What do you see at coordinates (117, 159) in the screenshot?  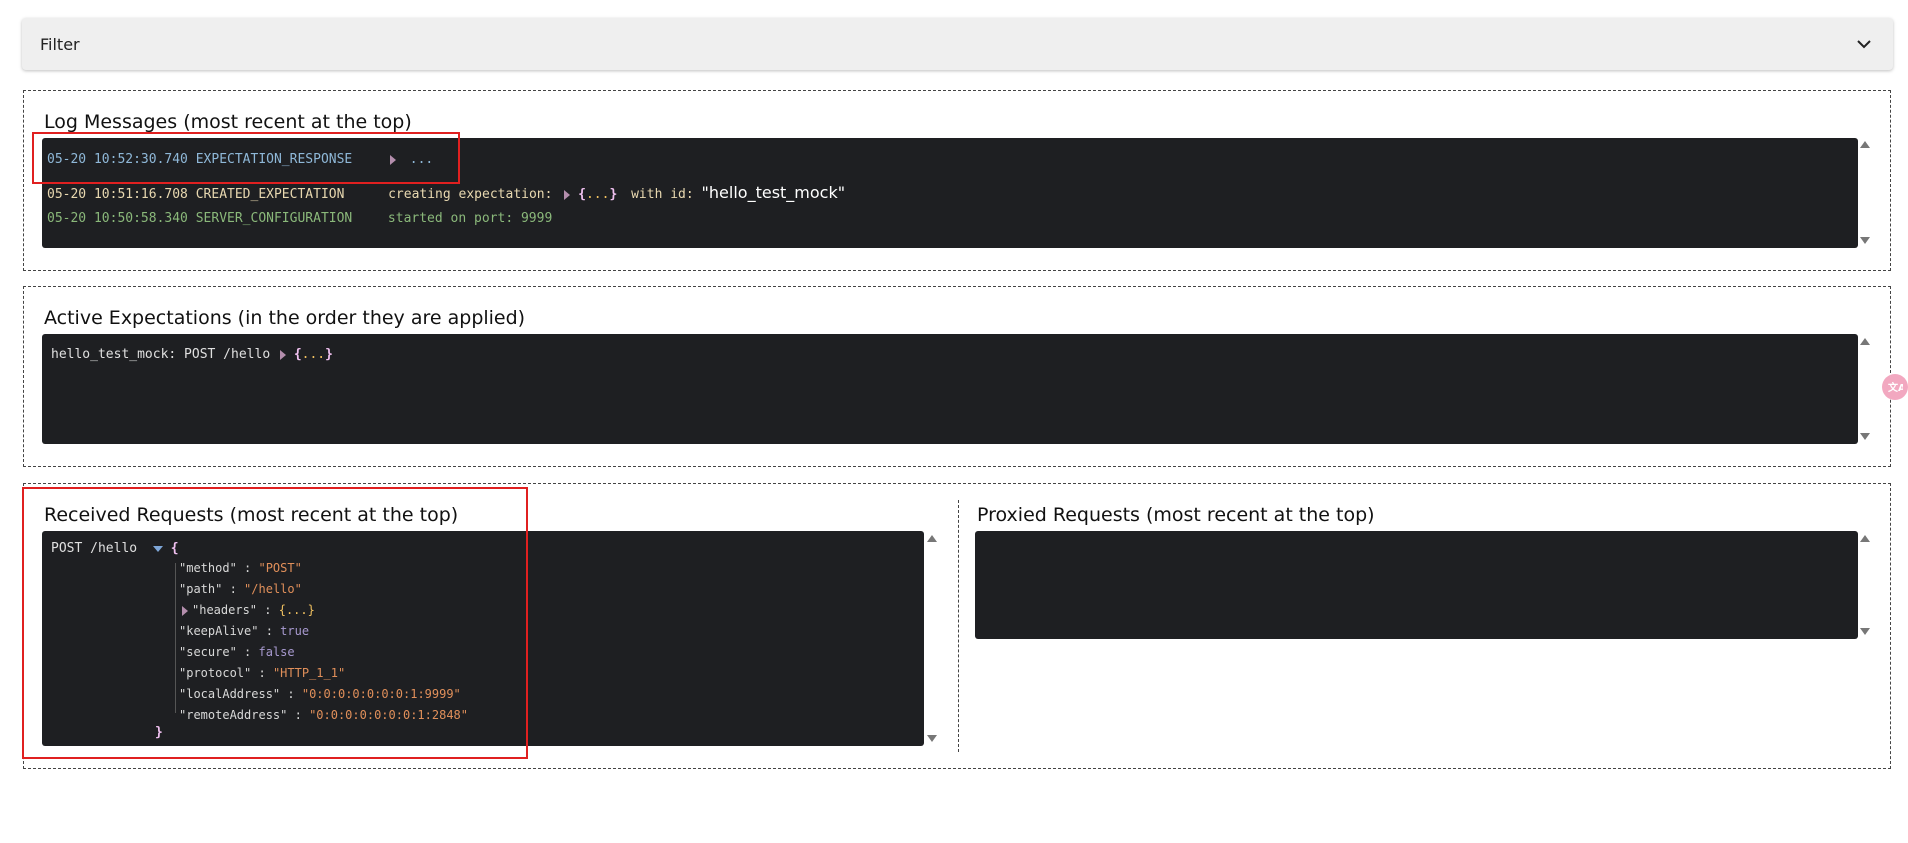 I see `log-time: 05-20 10:52:30.740` at bounding box center [117, 159].